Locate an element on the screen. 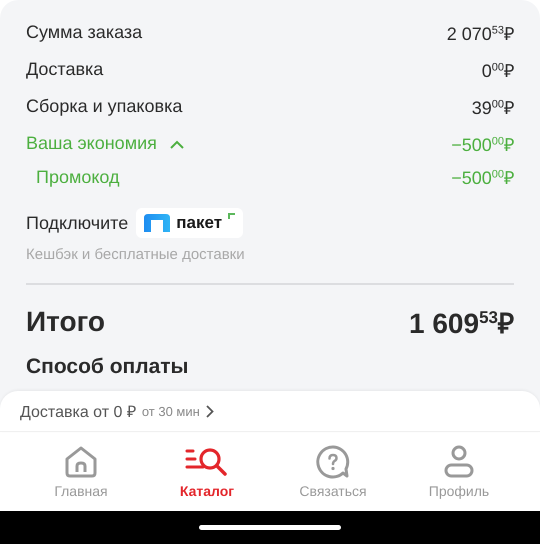 This screenshot has height=545, width=540. brand-name: пакет is located at coordinates (199, 223).